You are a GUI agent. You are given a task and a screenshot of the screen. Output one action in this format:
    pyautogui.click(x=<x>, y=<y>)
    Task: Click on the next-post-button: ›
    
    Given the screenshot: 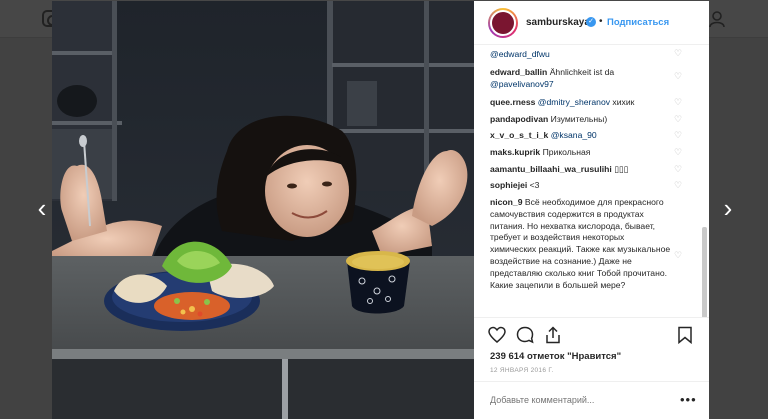 What is the action you would take?
    pyautogui.click(x=728, y=208)
    